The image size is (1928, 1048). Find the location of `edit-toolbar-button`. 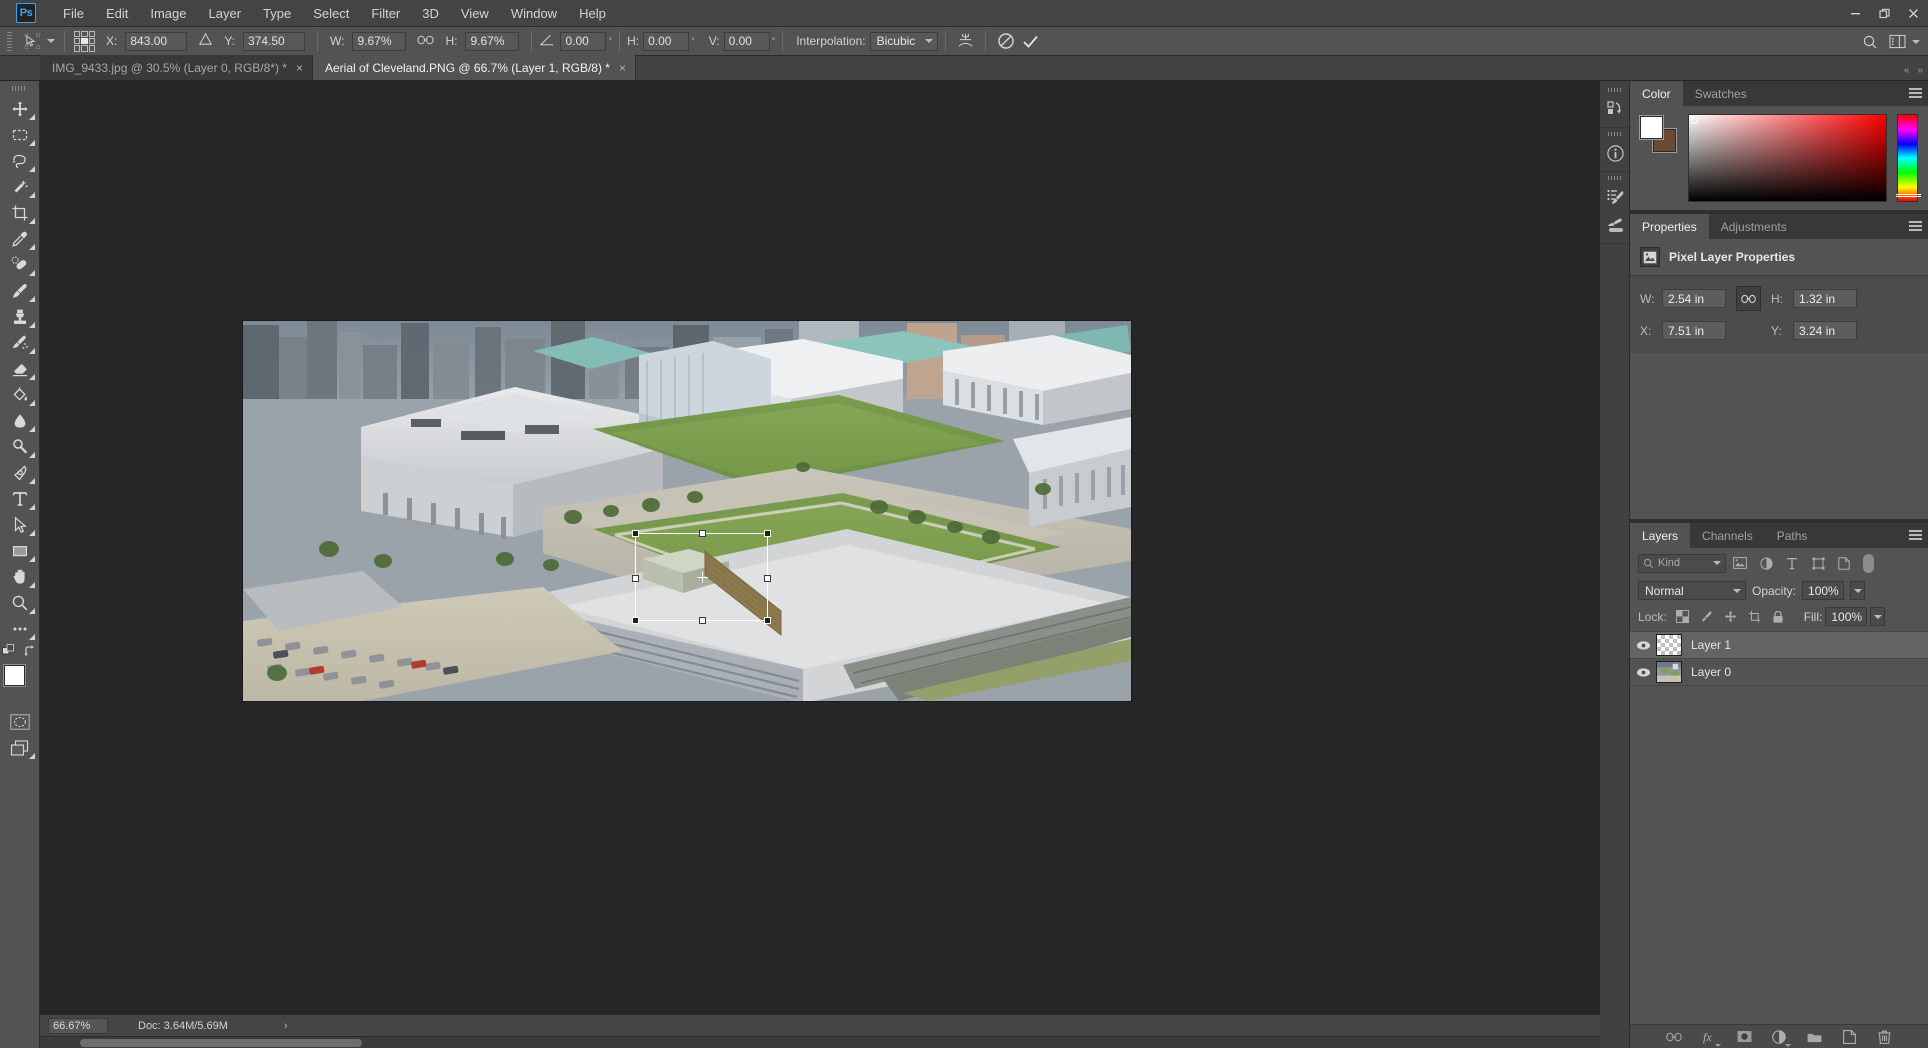

edit-toolbar-button is located at coordinates (20, 629).